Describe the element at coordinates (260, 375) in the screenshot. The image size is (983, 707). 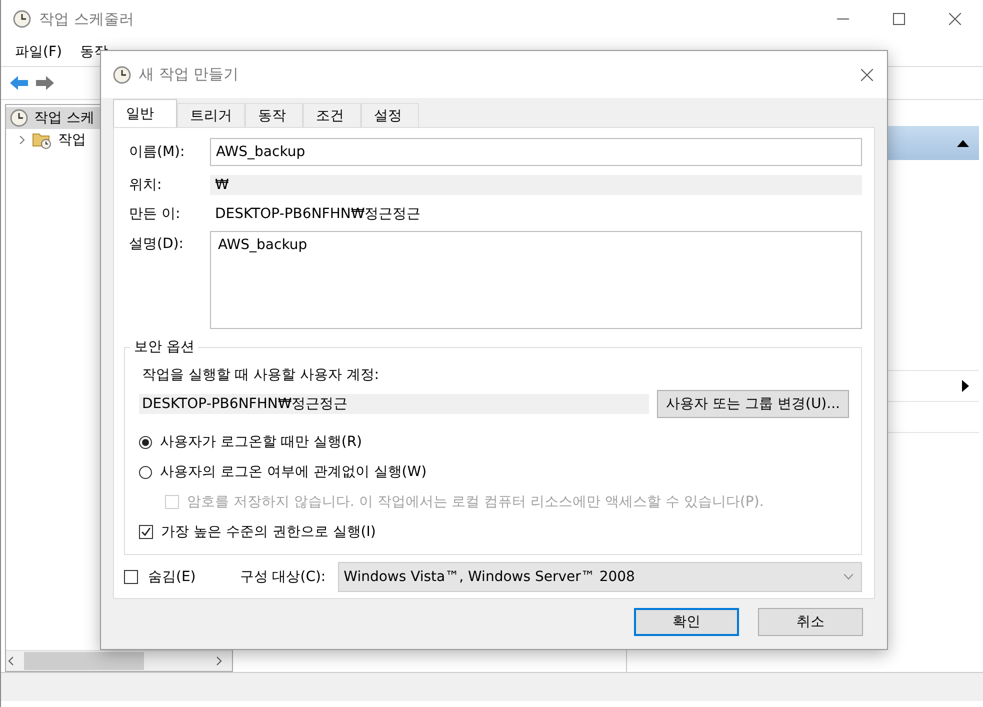
I see `account-label: 작업을 실행할 때 사용할 사용자 계정:` at that location.